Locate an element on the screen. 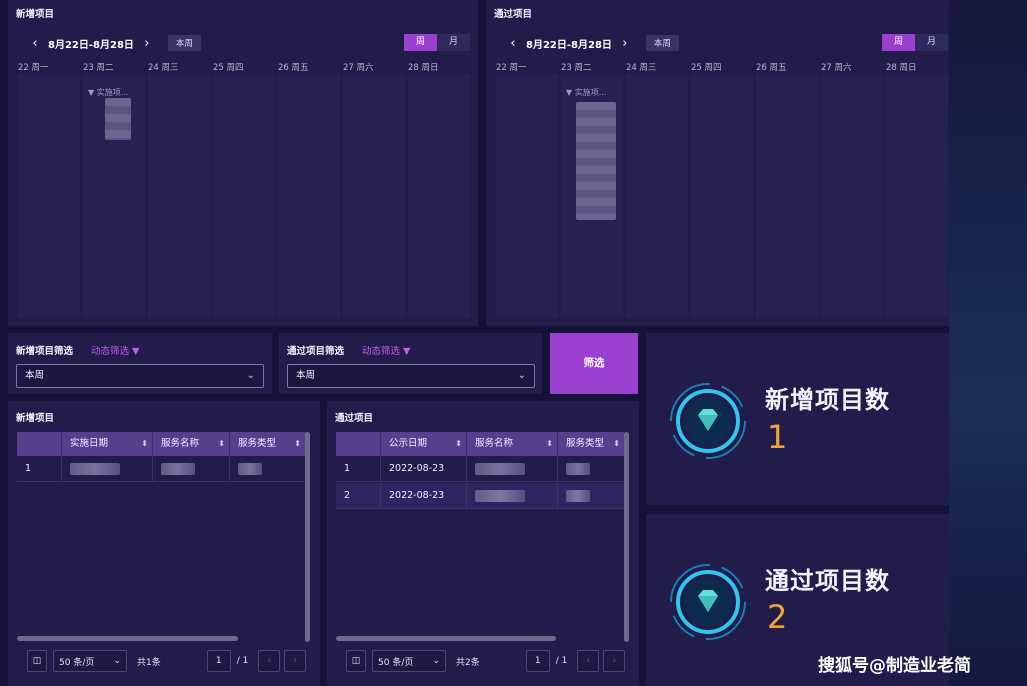 The width and height of the screenshot is (1027, 686). filter-button: 筛选 is located at coordinates (594, 363).